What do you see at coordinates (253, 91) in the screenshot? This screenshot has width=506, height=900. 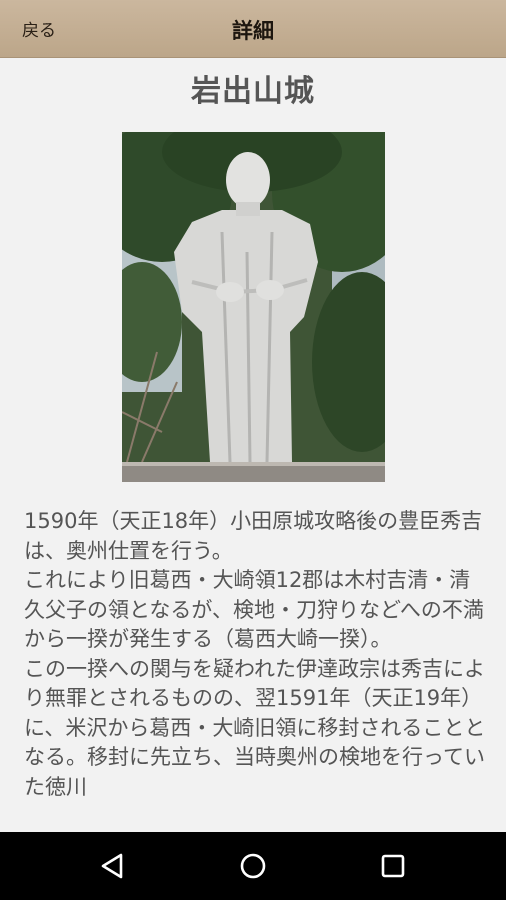 I see `page-title: 岩出山城` at bounding box center [253, 91].